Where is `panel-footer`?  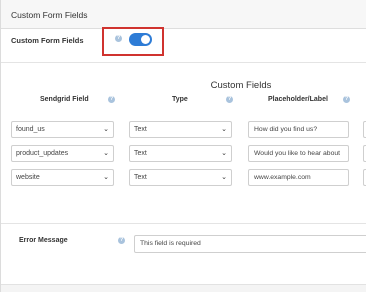 panel-footer is located at coordinates (183, 288).